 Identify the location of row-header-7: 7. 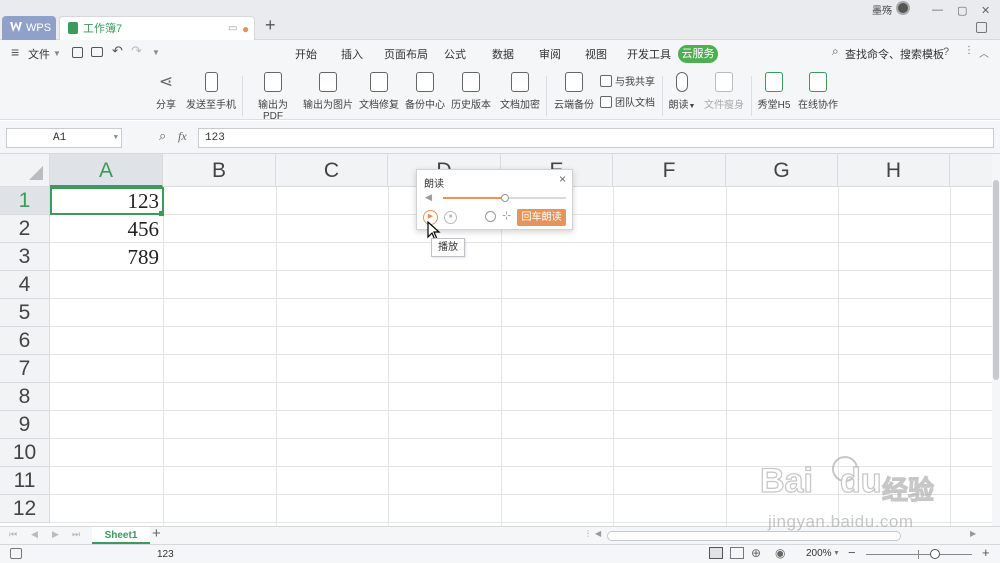
(25, 369).